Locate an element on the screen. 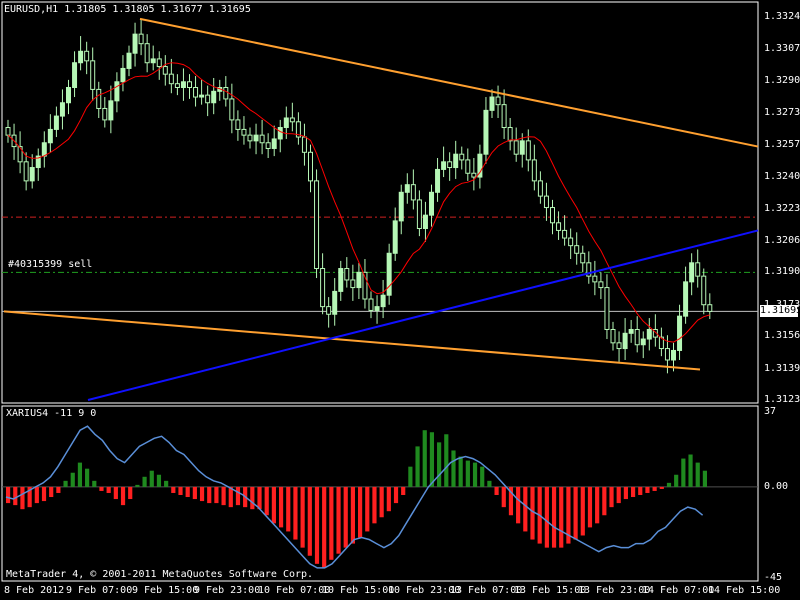 Image resolution: width=800 pixels, height=600 pixels. price-axis-tick: 1.33240 is located at coordinates (782, 16).